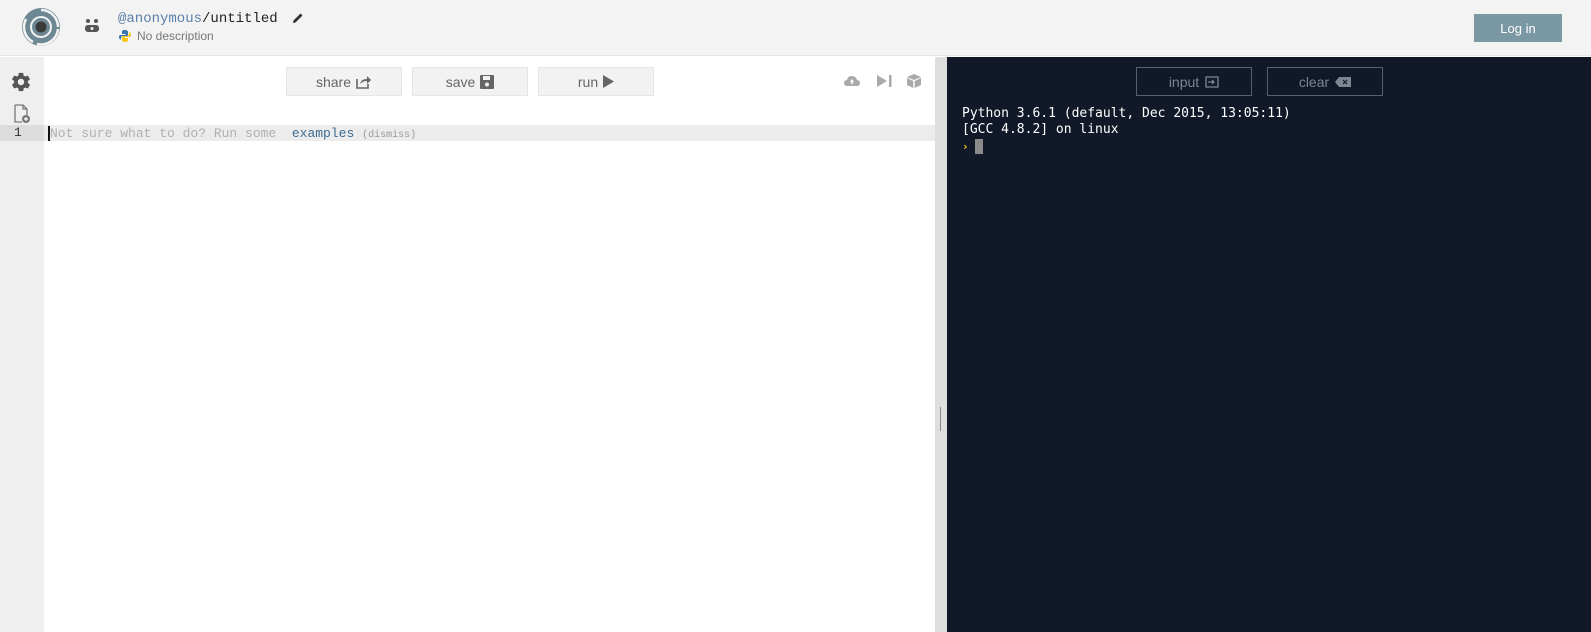 Image resolution: width=1591 pixels, height=632 pixels. I want to click on share-button: share, so click(344, 81).